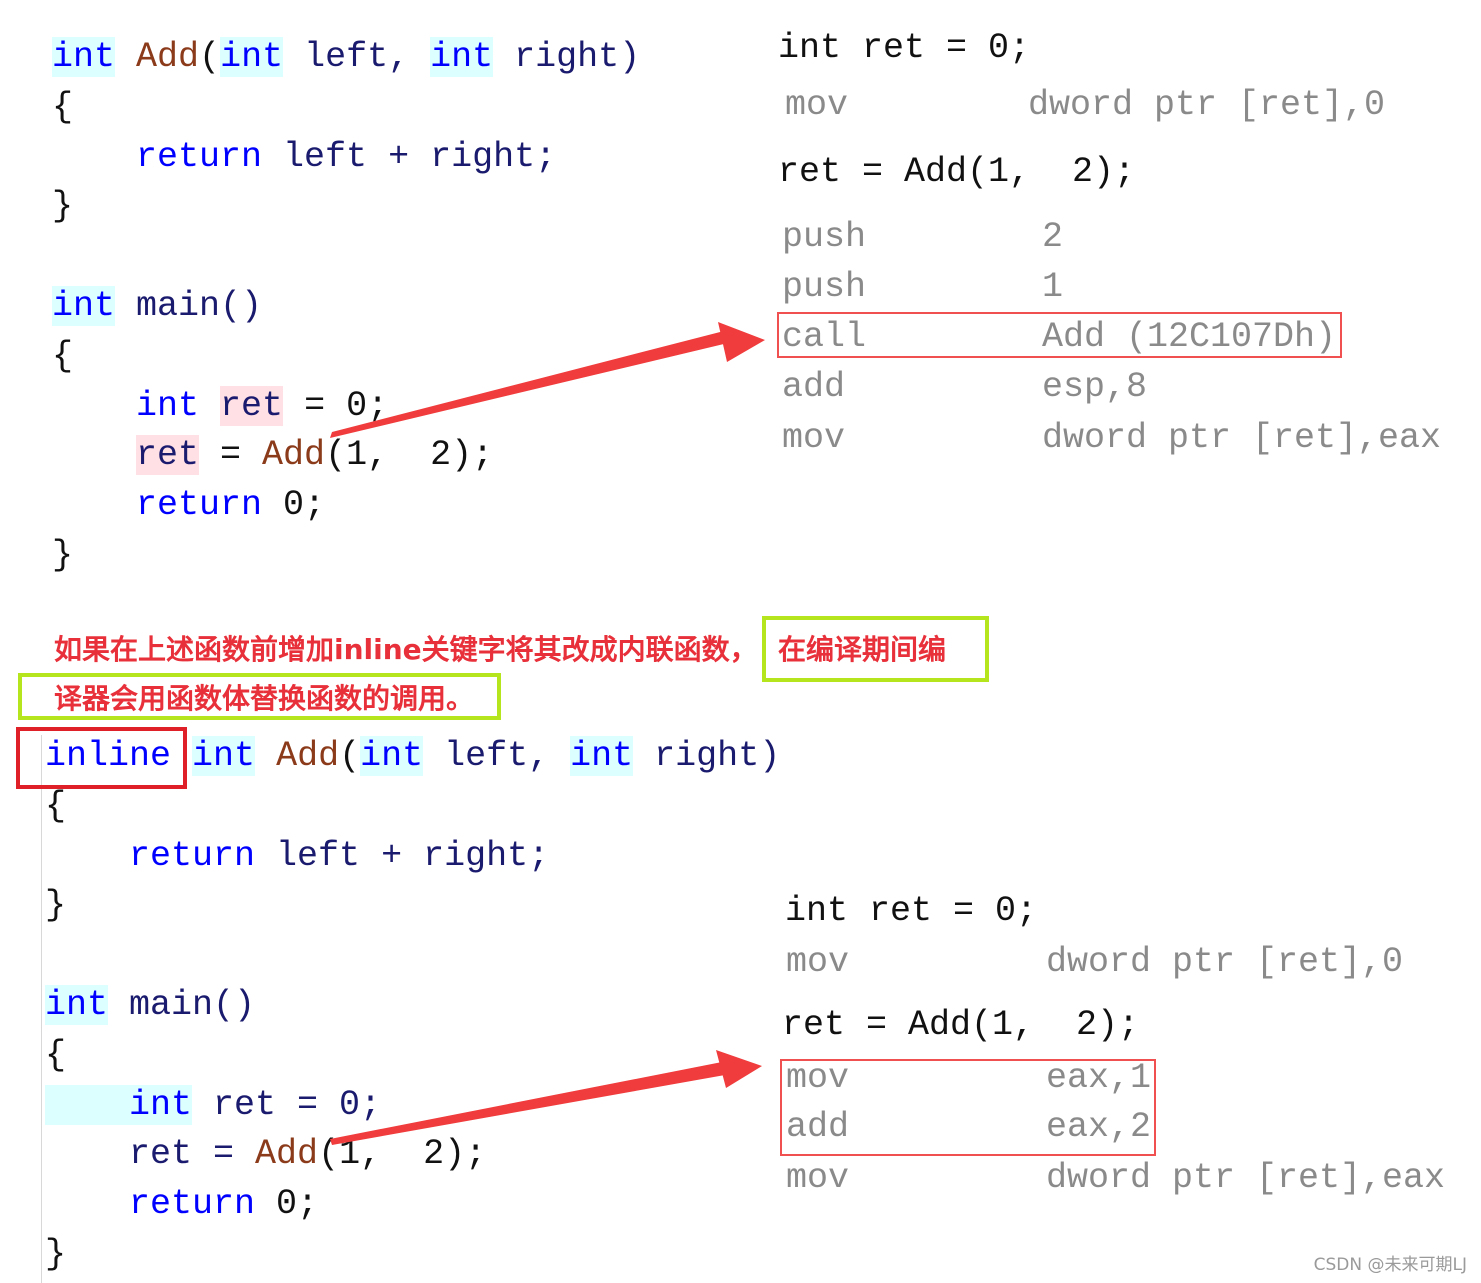 The width and height of the screenshot is (1481, 1283). I want to click on code-token: =, so click(231, 455).